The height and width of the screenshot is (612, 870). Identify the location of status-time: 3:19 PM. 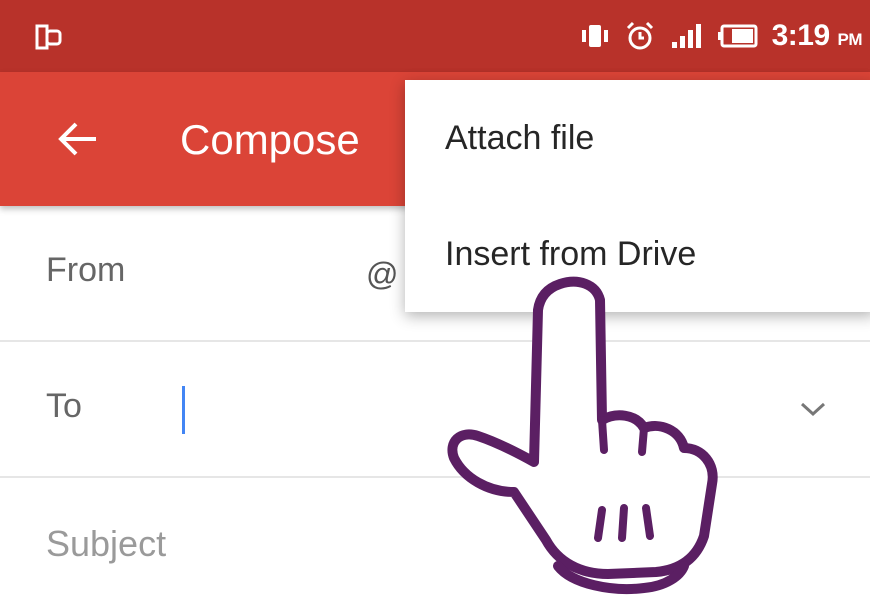
(817, 35).